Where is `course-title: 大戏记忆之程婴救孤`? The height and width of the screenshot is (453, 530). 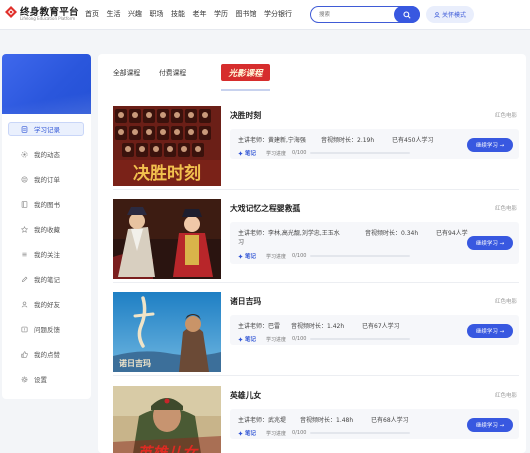 course-title: 大戏记忆之程婴救孤 is located at coordinates (265, 208).